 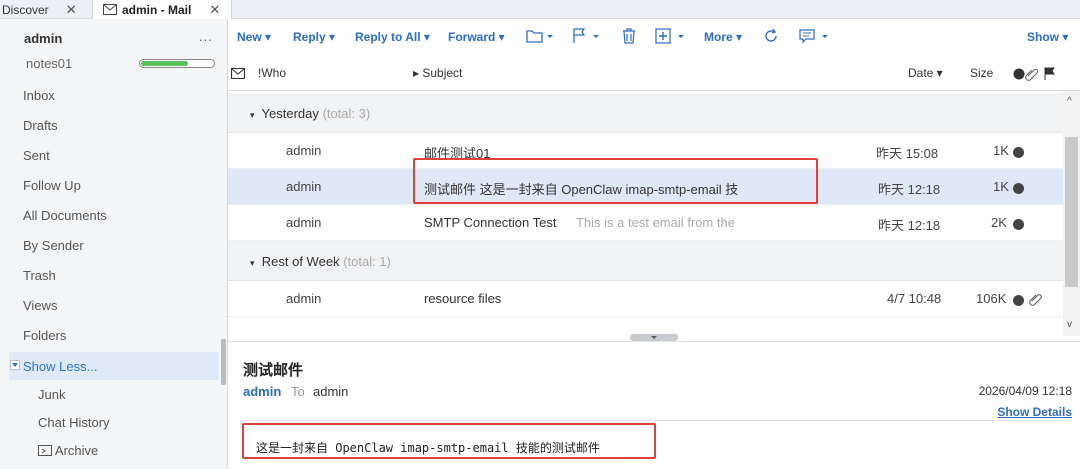 I want to click on show-details-link: Show Details, so click(x=1034, y=412).